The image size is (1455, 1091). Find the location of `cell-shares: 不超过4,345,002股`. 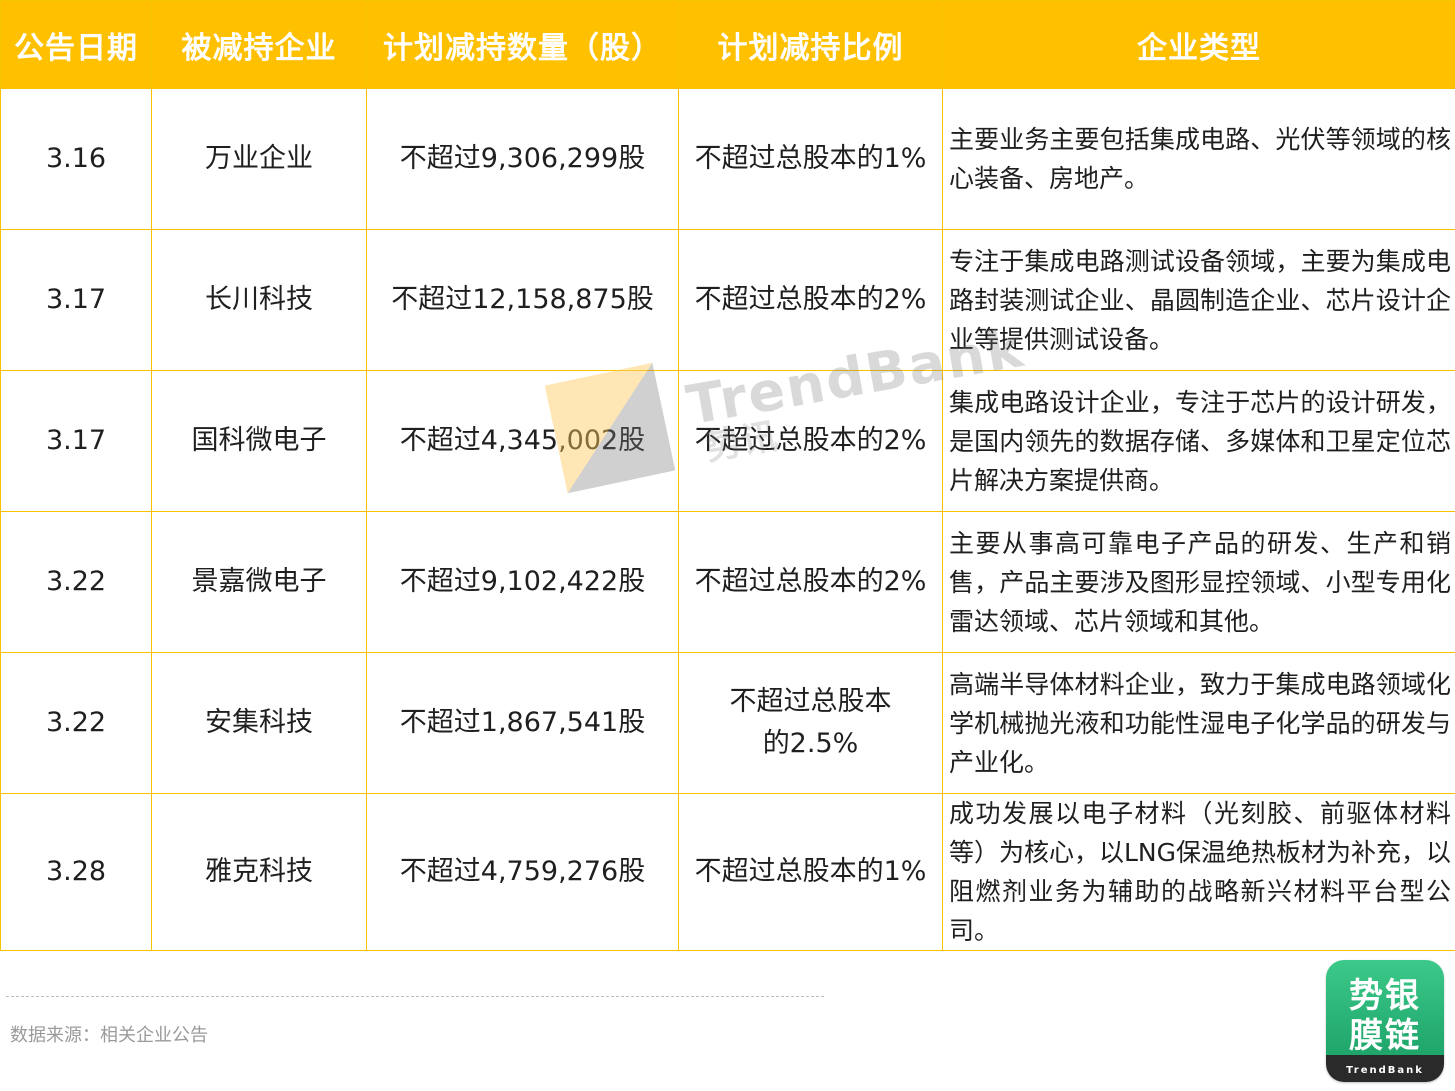

cell-shares: 不超过4,345,002股 is located at coordinates (522, 441).